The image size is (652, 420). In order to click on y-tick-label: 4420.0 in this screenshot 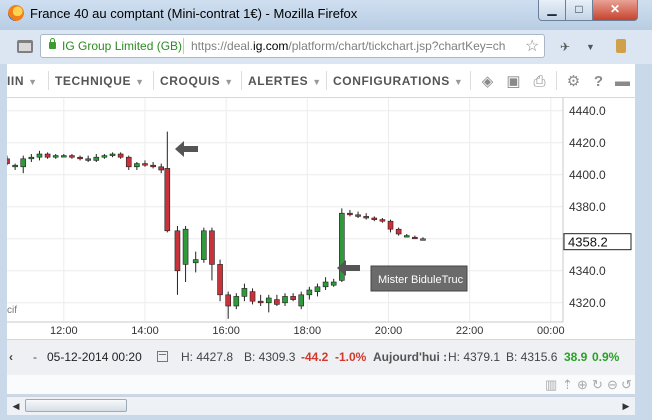, I will do `click(587, 143)`.